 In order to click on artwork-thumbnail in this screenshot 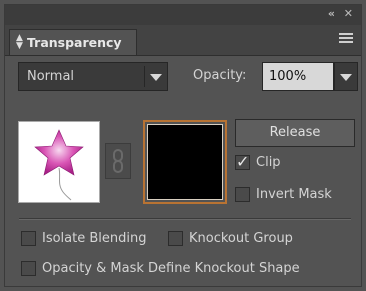, I will do `click(59, 162)`.